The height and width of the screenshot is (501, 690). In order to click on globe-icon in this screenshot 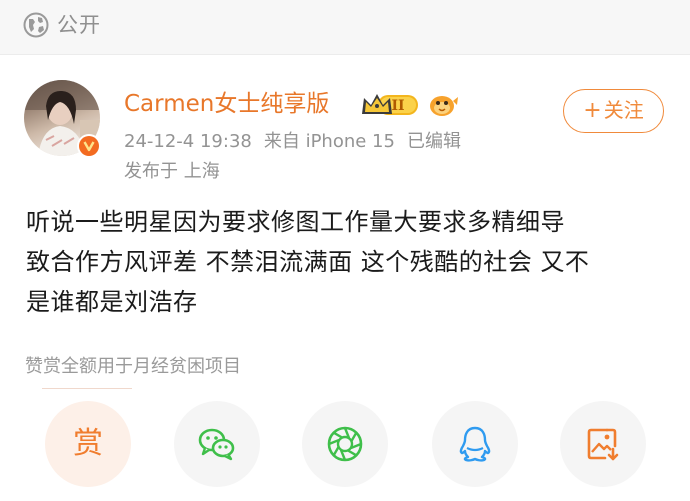, I will do `click(36, 25)`.